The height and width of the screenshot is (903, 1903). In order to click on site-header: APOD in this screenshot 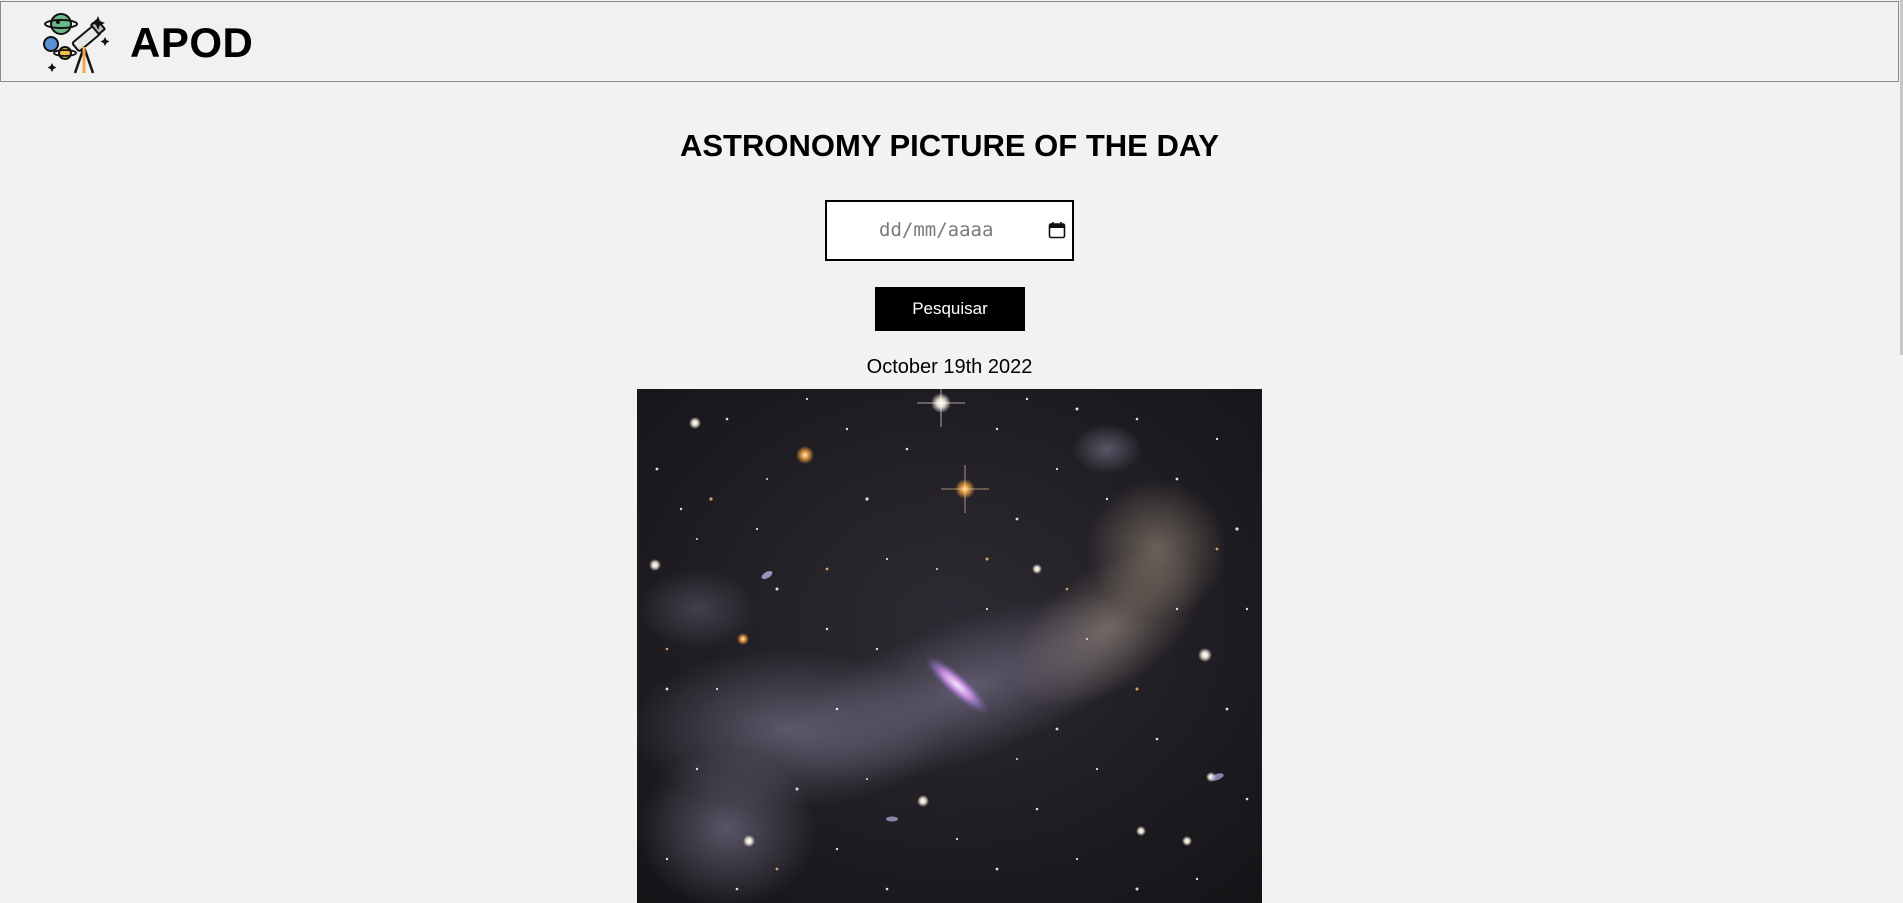, I will do `click(949, 41)`.